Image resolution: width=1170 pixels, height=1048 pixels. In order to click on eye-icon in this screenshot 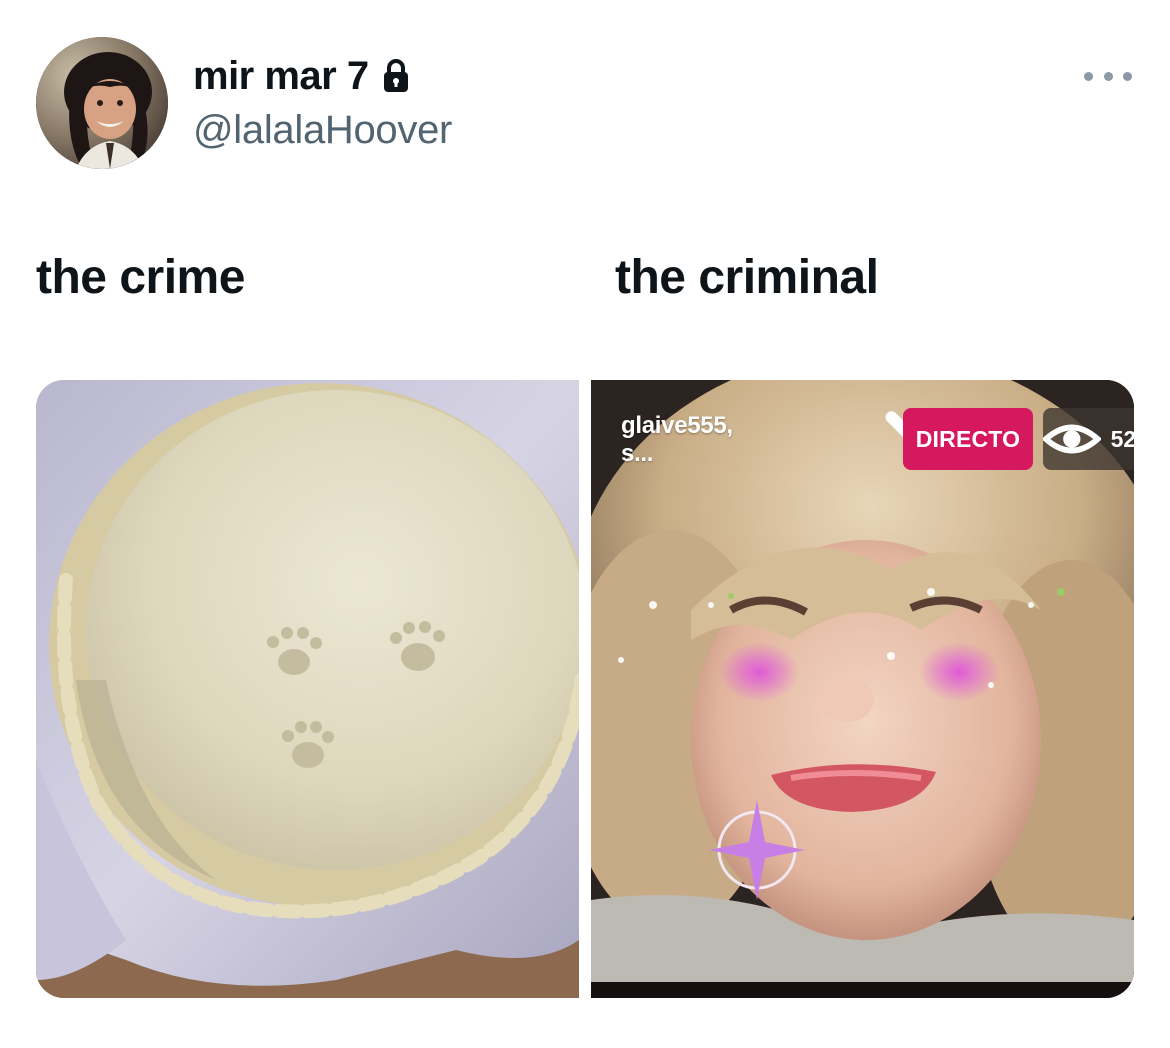, I will do `click(1072, 439)`.